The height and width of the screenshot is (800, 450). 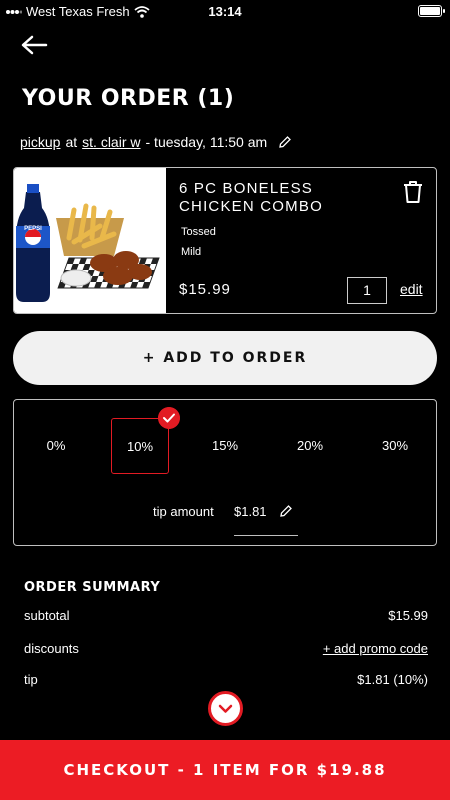 I want to click on battery-icon, so click(x=431, y=11).